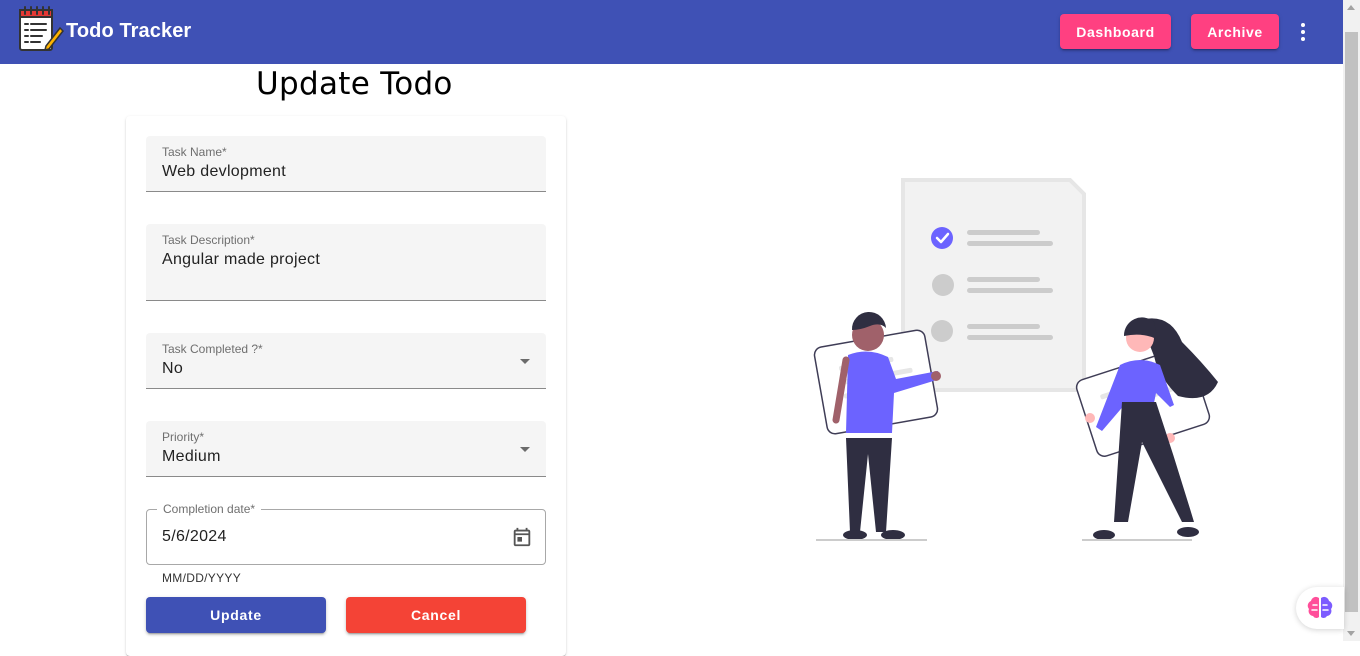 This screenshot has height=656, width=1360. I want to click on date-format-hint: MM/DD/YYYY, so click(202, 578).